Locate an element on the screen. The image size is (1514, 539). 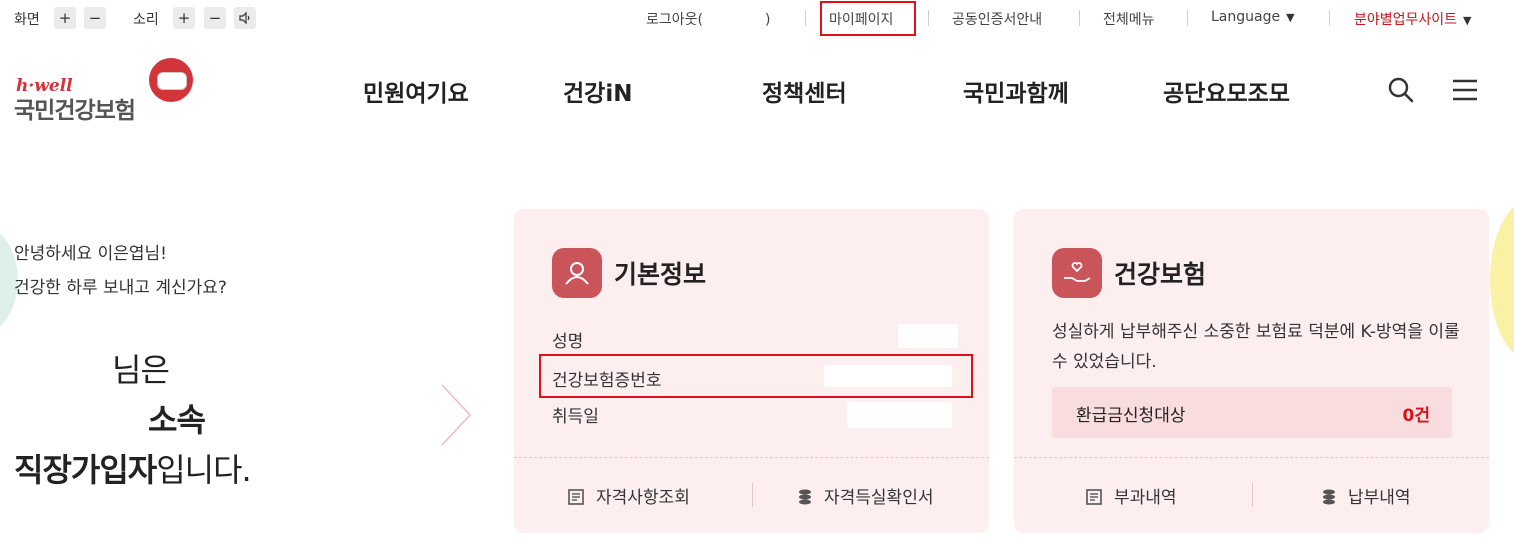
name-value-masked is located at coordinates (928, 336).